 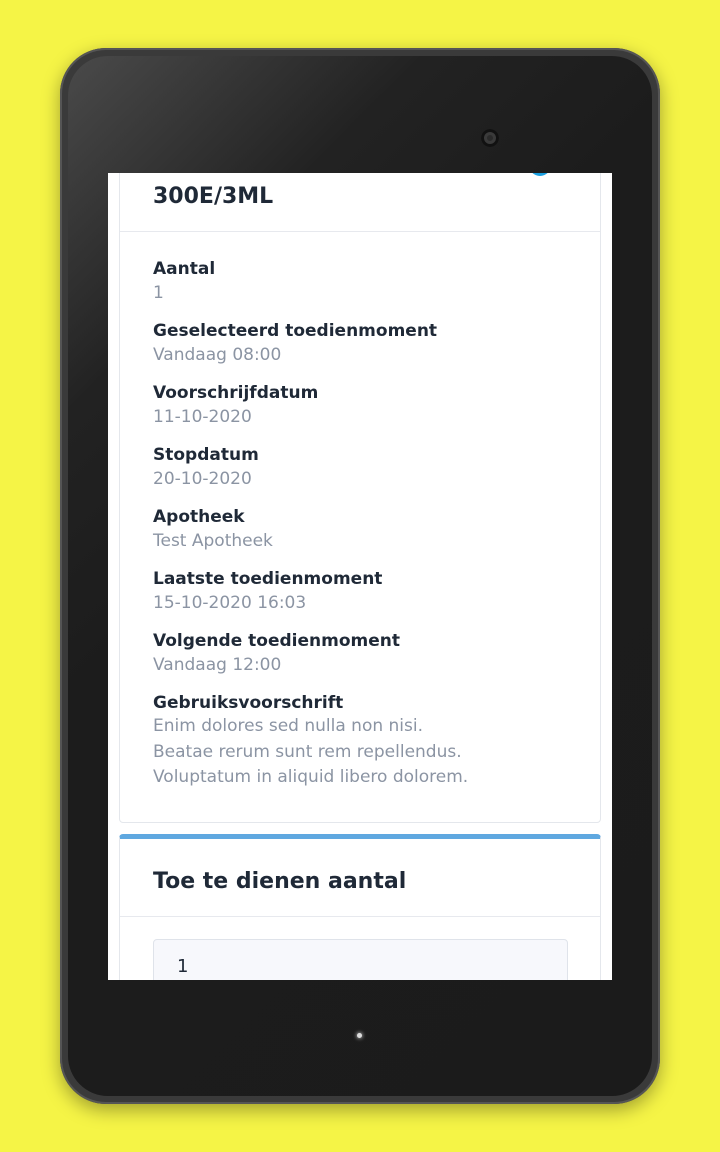 I want to click on administer-quantity-card: Toe te dienen aantal 1, so click(x=360, y=907).